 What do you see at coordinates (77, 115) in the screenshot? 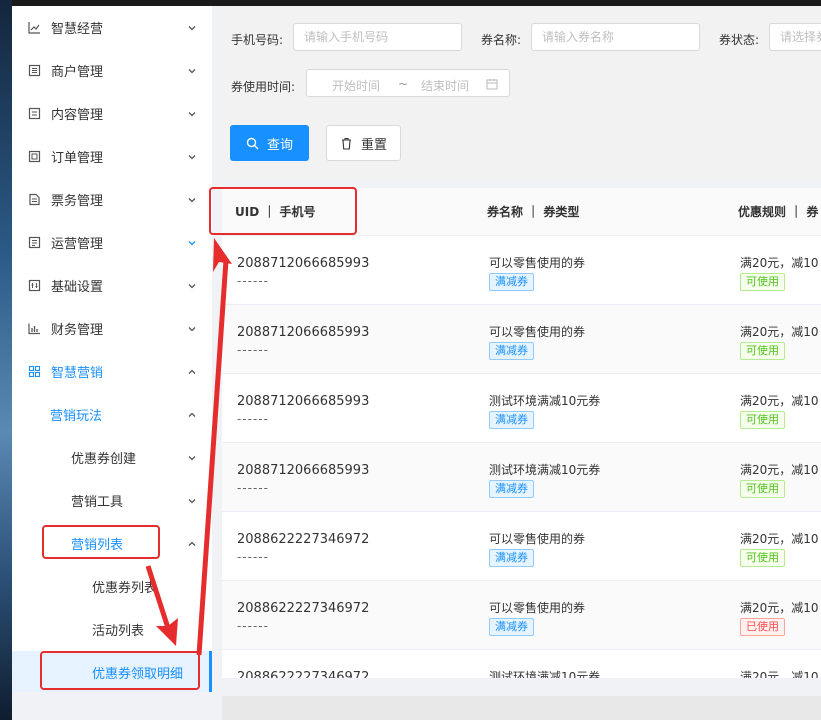
I see `sidebar-item-label: 内容管理` at bounding box center [77, 115].